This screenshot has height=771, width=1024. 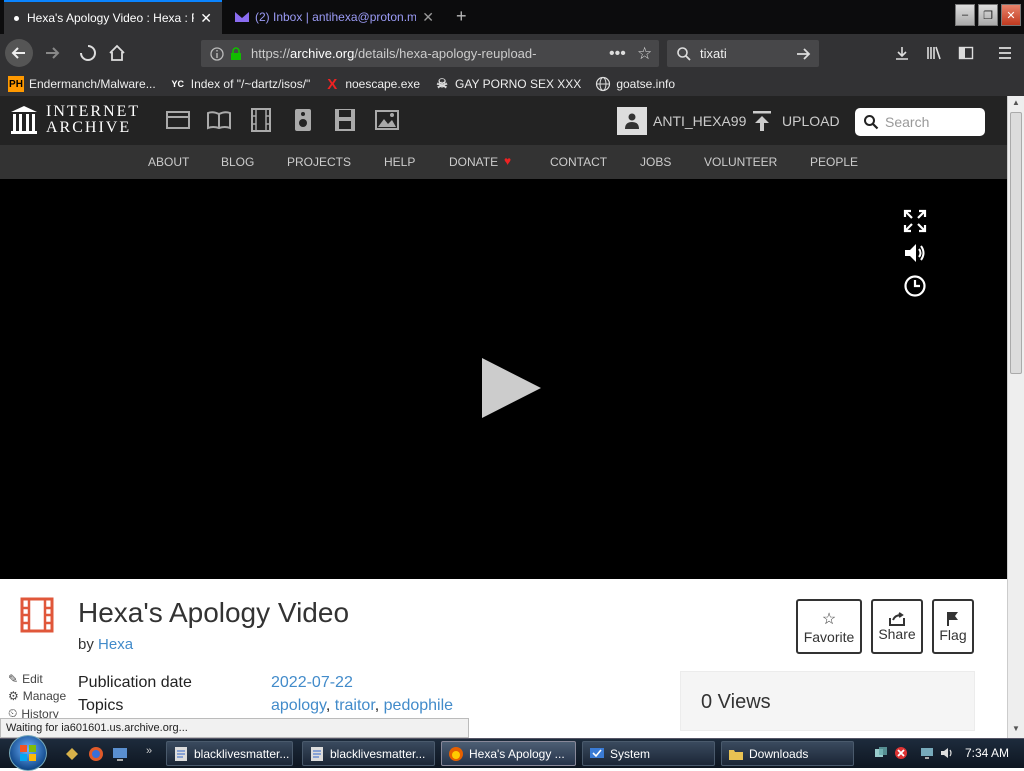 I want to click on taskbar-clock: 7:34 AM, so click(x=987, y=753).